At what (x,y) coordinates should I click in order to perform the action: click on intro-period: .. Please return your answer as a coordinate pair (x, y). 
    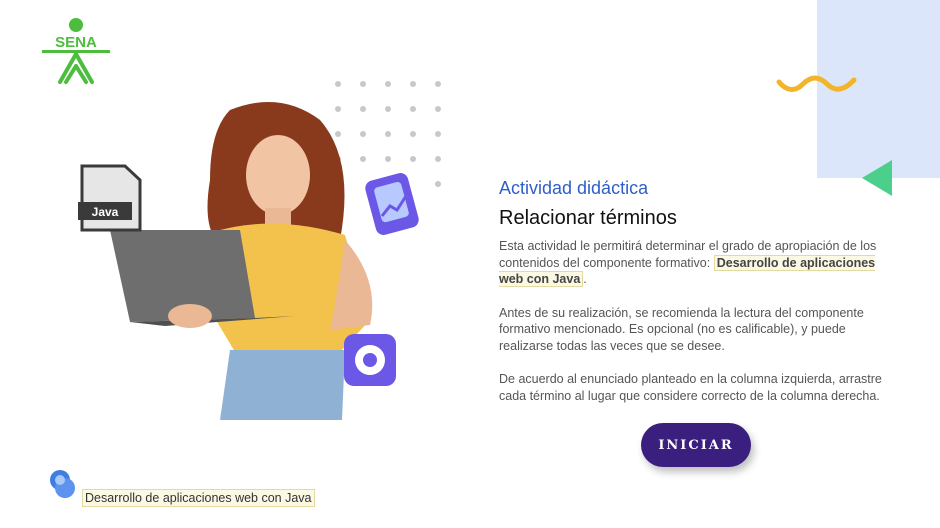
    Looking at the image, I should click on (585, 279).